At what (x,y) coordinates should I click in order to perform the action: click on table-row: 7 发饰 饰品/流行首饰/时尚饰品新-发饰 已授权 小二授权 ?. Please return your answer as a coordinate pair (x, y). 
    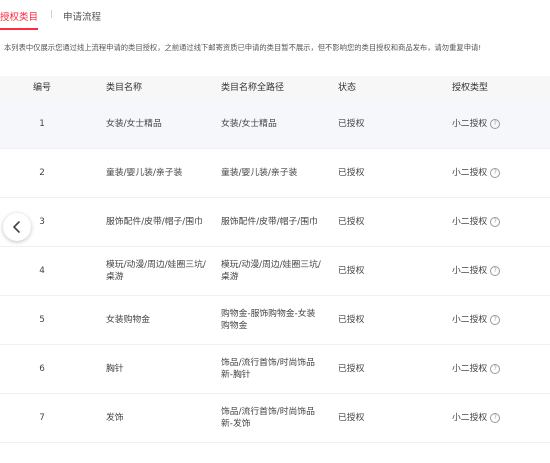
    Looking at the image, I should click on (275, 418).